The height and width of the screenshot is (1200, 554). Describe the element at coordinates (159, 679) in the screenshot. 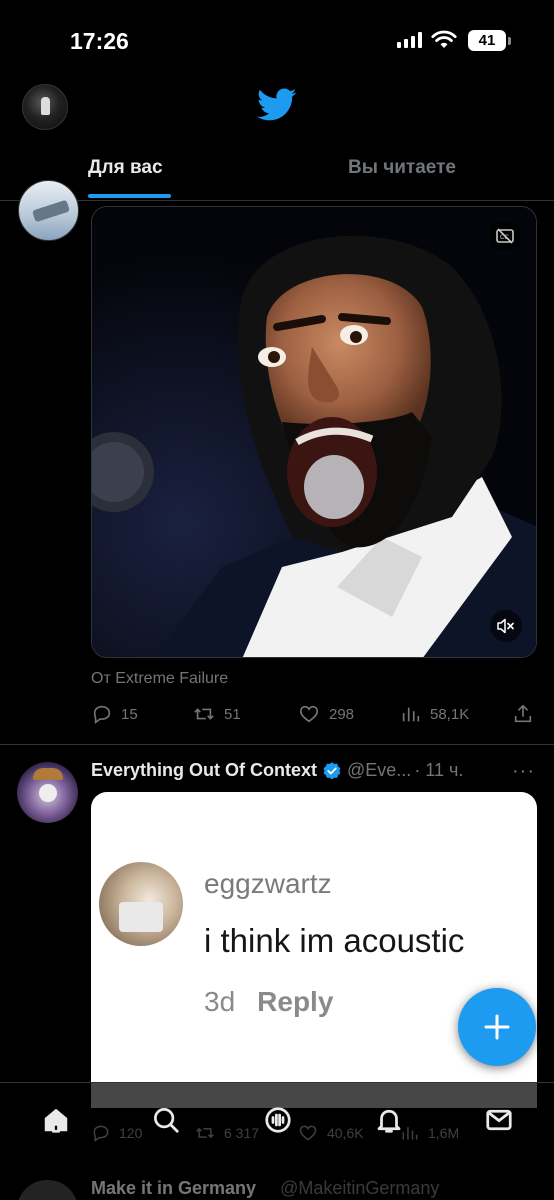

I see `video-source-attribution: От Extreme Failure` at that location.